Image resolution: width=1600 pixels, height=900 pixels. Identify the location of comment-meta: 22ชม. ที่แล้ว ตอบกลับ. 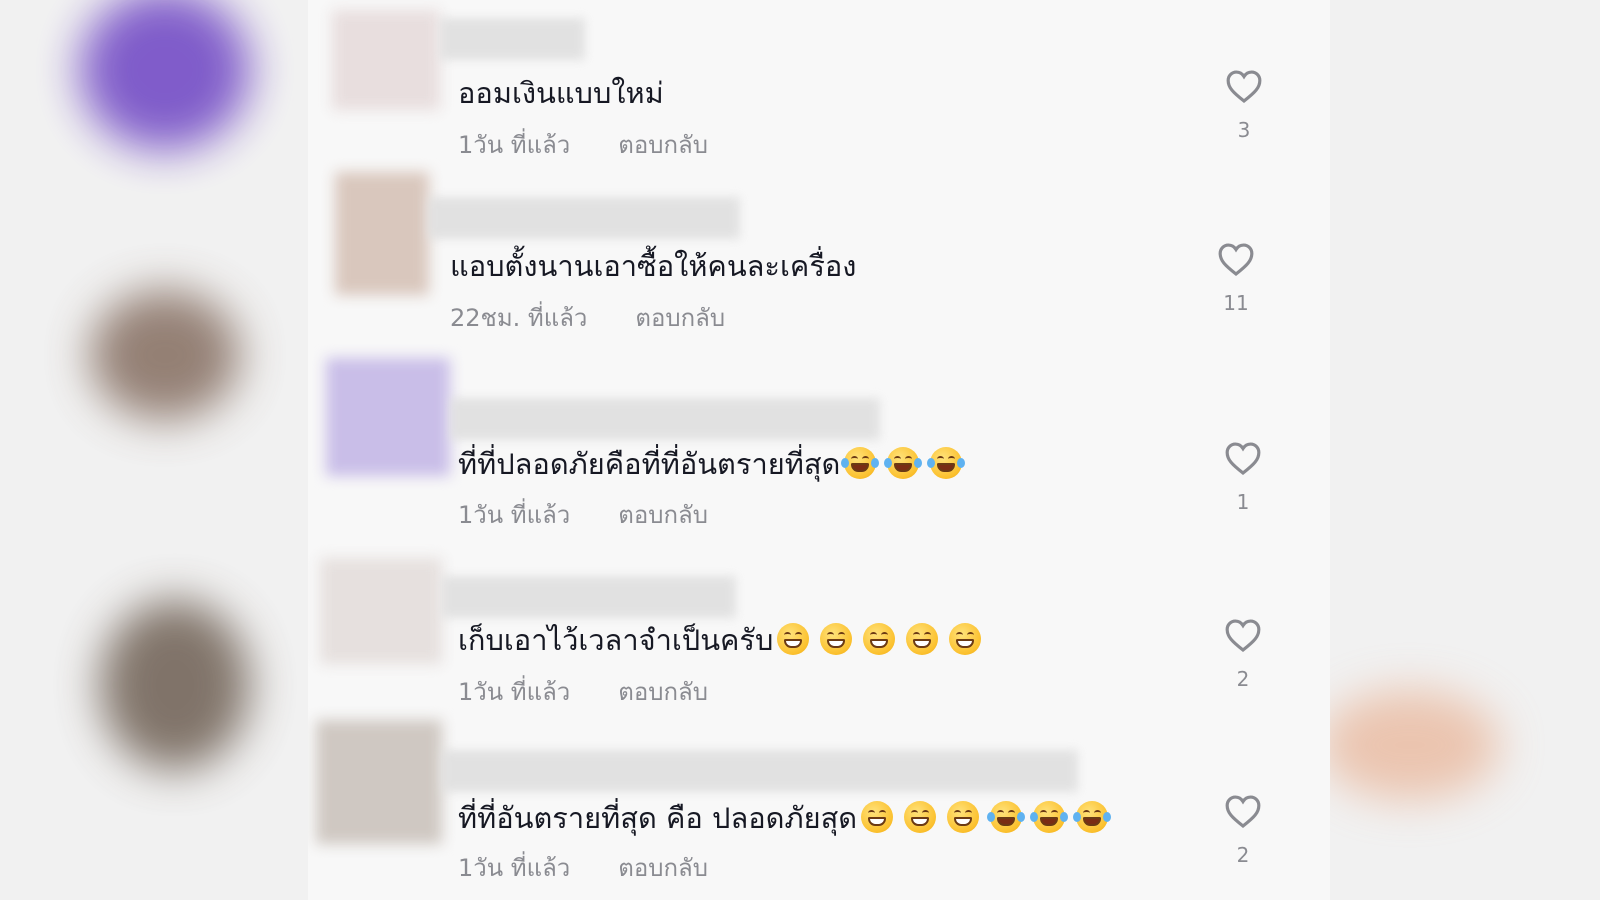
(587, 318).